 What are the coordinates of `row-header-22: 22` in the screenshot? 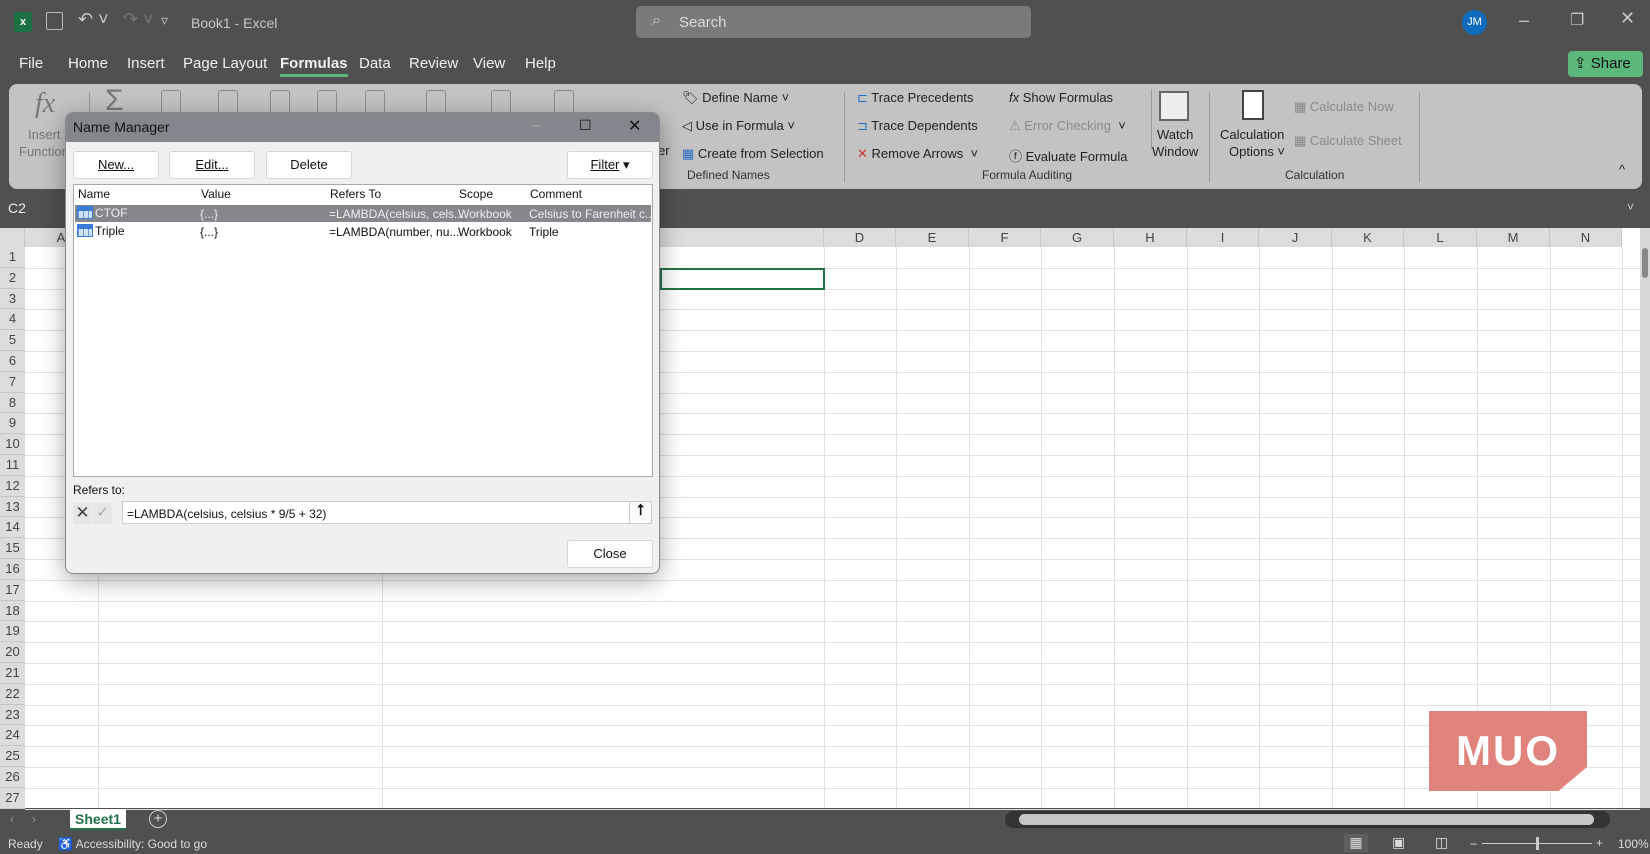 It's located at (12, 694).